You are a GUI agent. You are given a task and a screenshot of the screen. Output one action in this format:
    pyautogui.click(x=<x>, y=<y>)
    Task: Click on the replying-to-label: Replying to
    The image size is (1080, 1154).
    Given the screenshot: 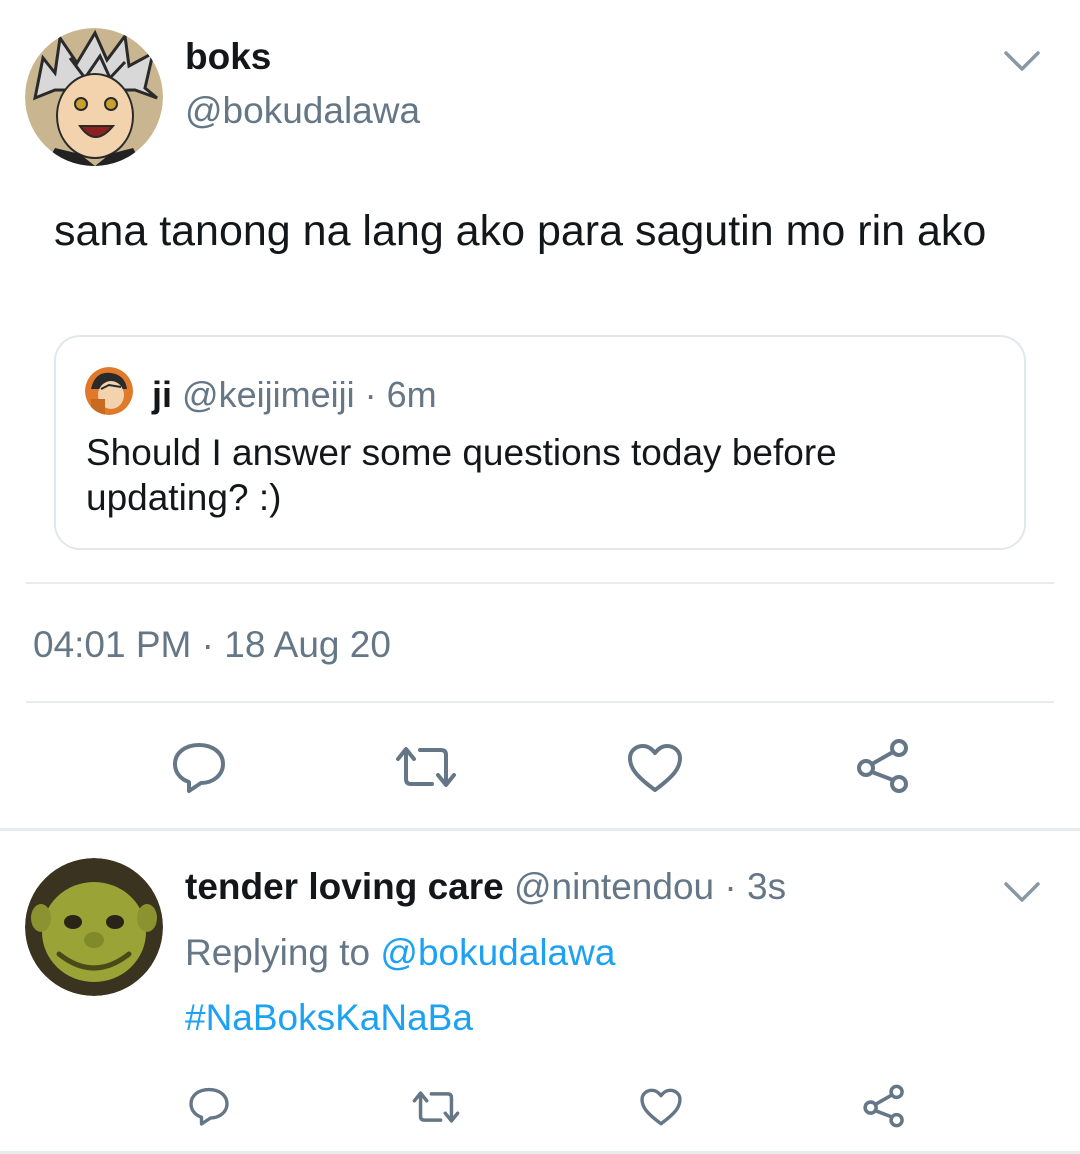 What is the action you would take?
    pyautogui.click(x=278, y=952)
    